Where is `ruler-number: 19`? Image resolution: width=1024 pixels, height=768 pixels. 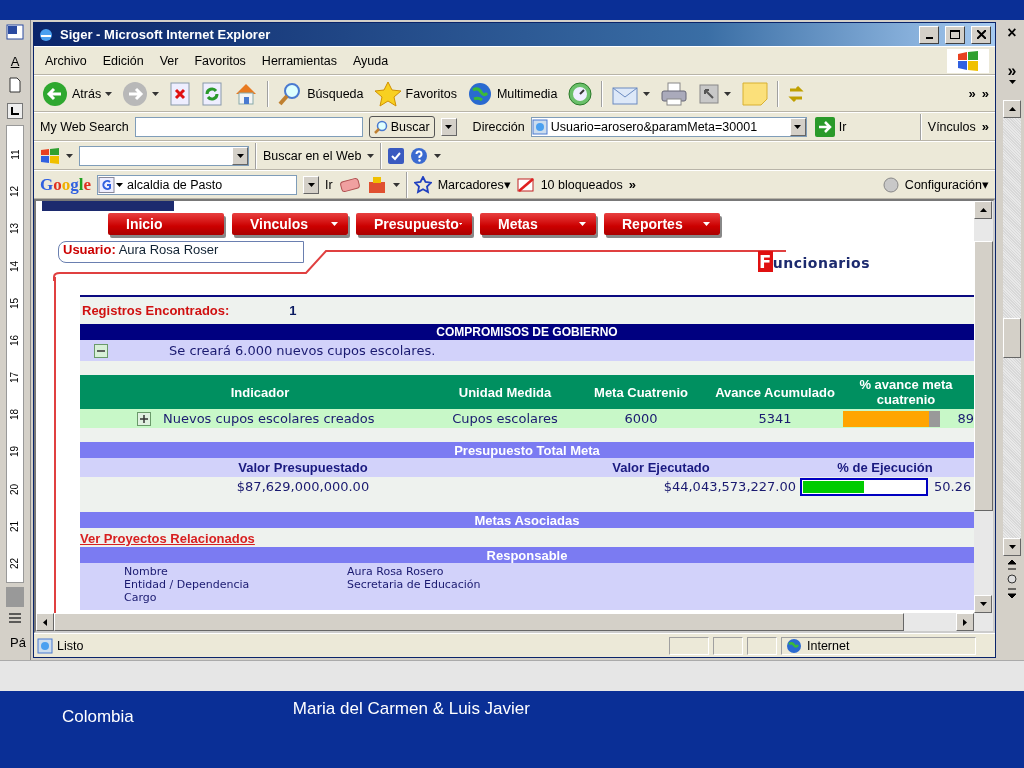
ruler-number: 19 is located at coordinates (15, 452).